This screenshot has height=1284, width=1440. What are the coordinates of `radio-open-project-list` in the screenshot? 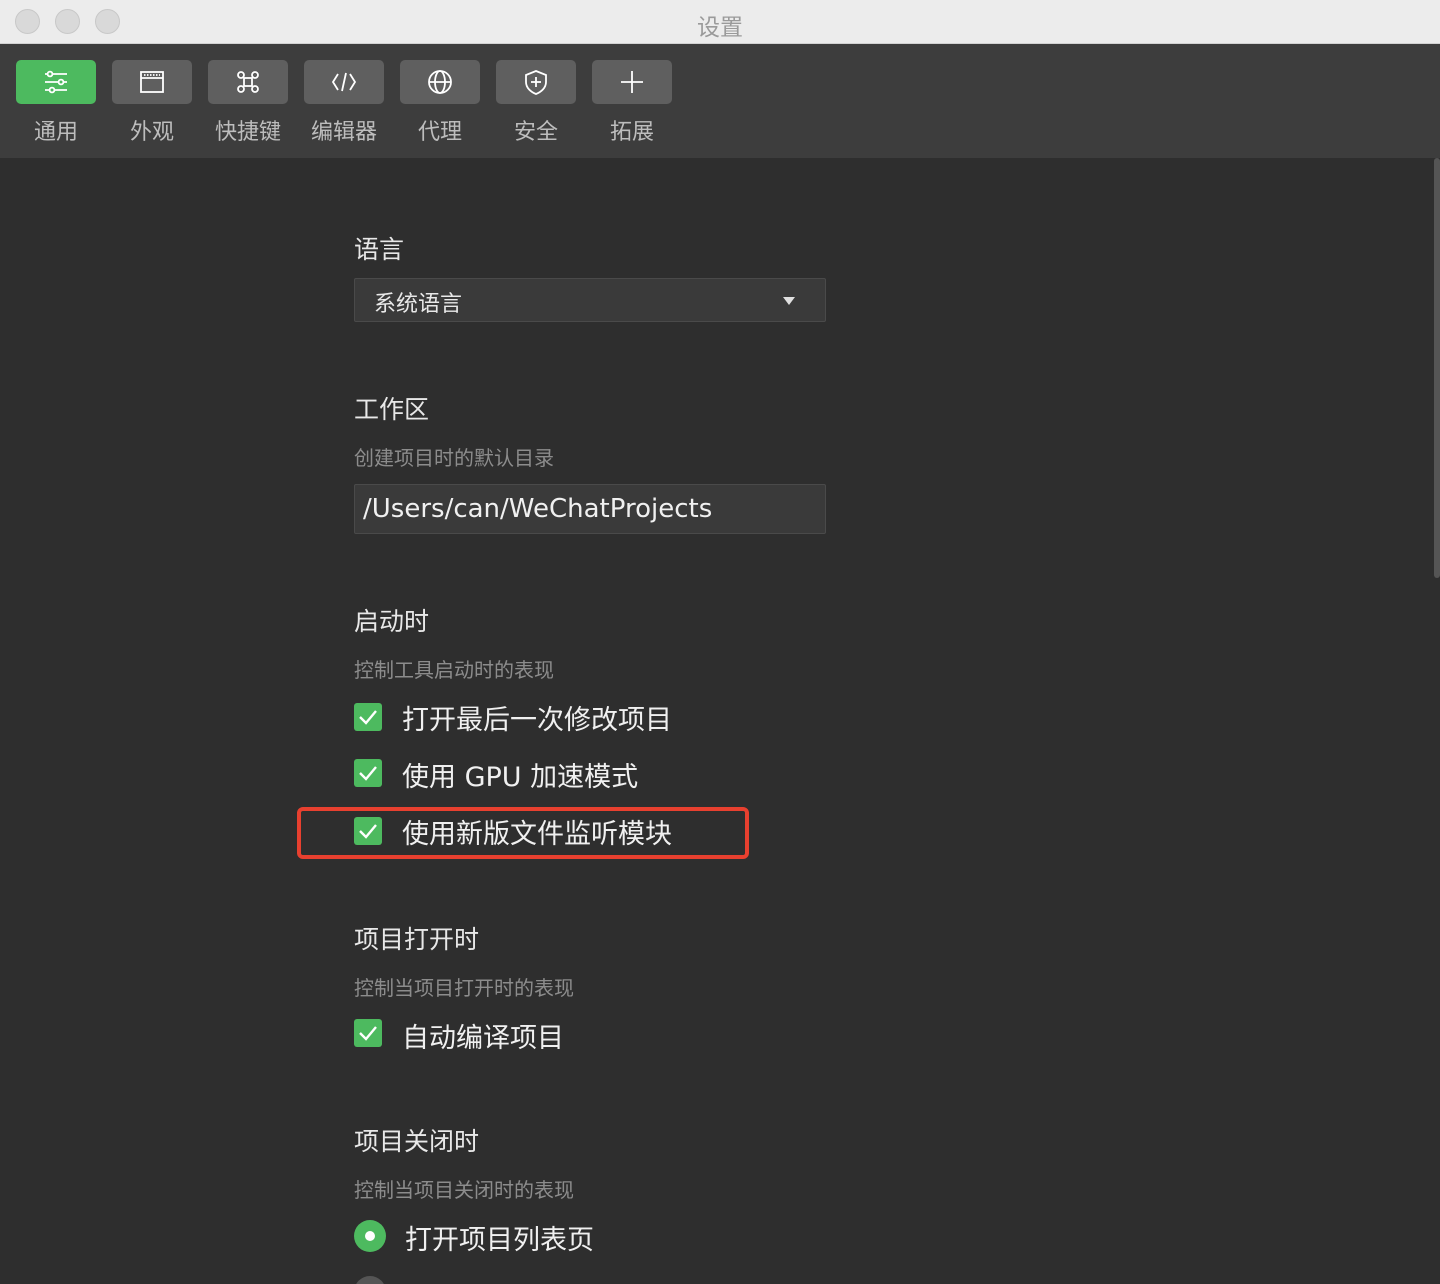 It's located at (370, 1236).